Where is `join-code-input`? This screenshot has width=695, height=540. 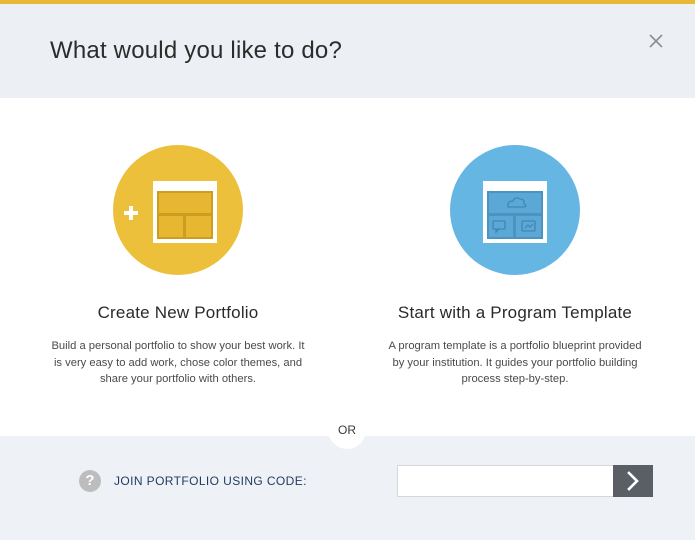 join-code-input is located at coordinates (505, 481).